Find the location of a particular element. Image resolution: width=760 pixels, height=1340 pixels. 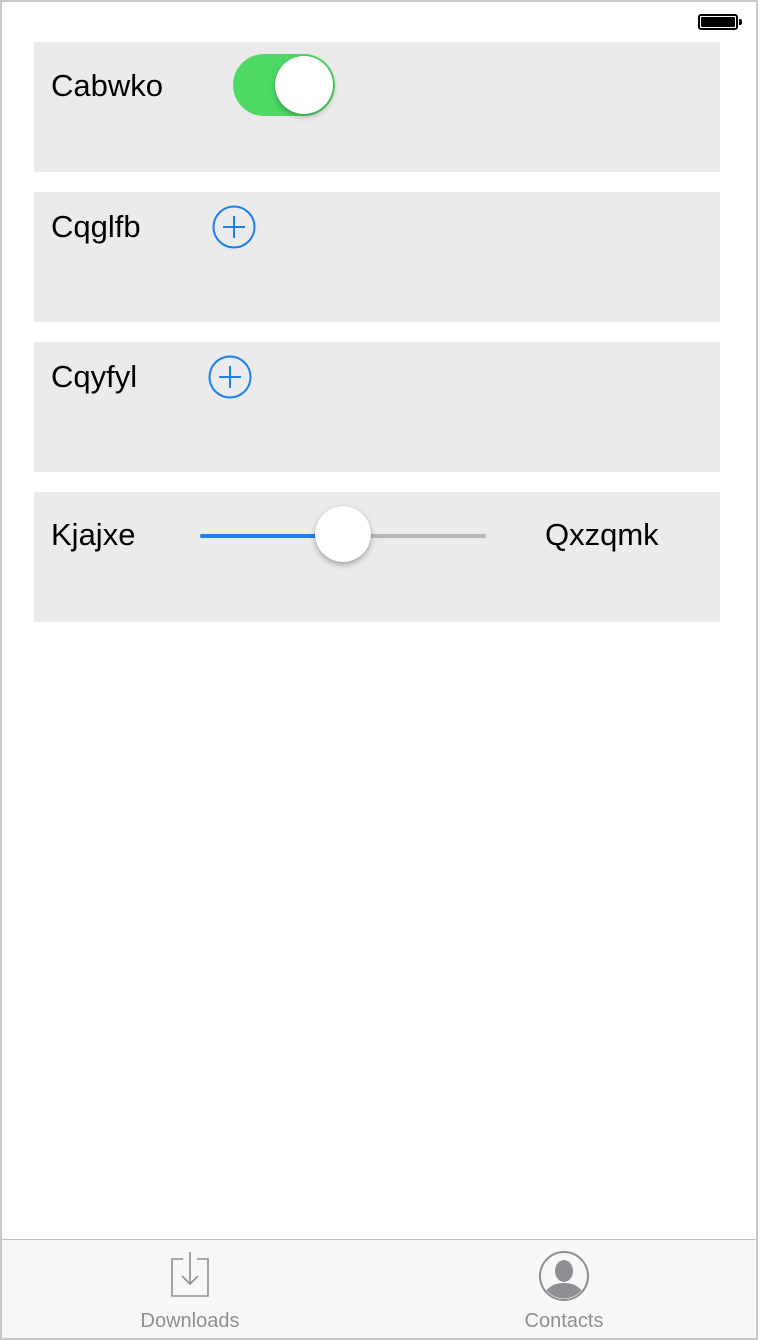

kjajxe-slider is located at coordinates (343, 535).